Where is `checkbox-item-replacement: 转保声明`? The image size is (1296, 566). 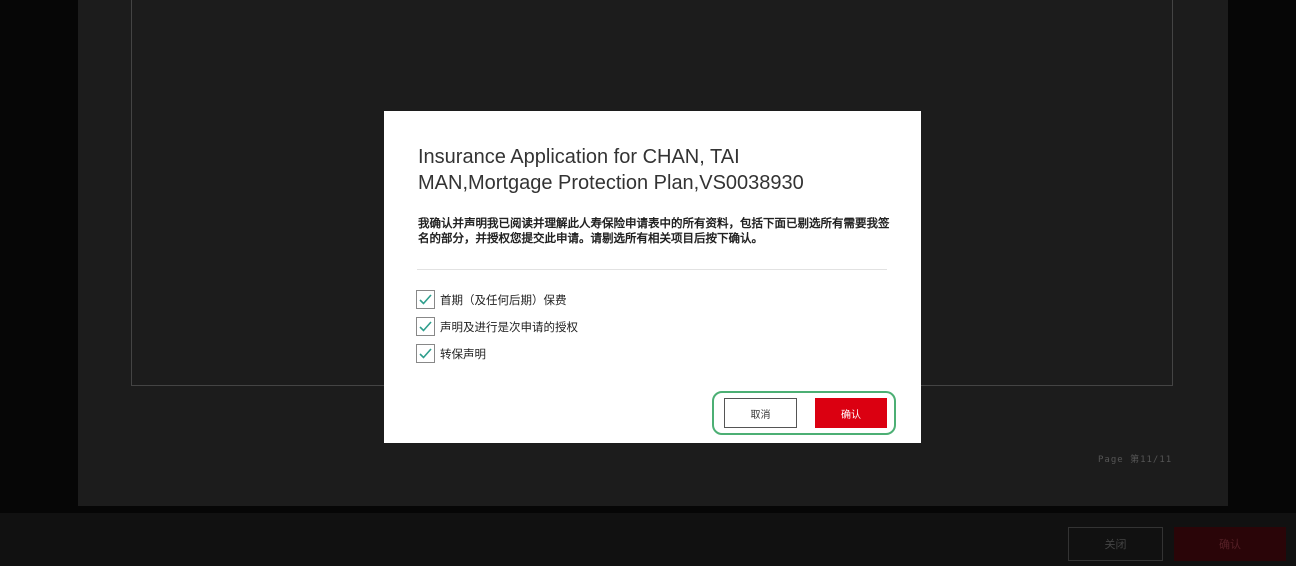 checkbox-item-replacement: 转保声明 is located at coordinates (497, 353).